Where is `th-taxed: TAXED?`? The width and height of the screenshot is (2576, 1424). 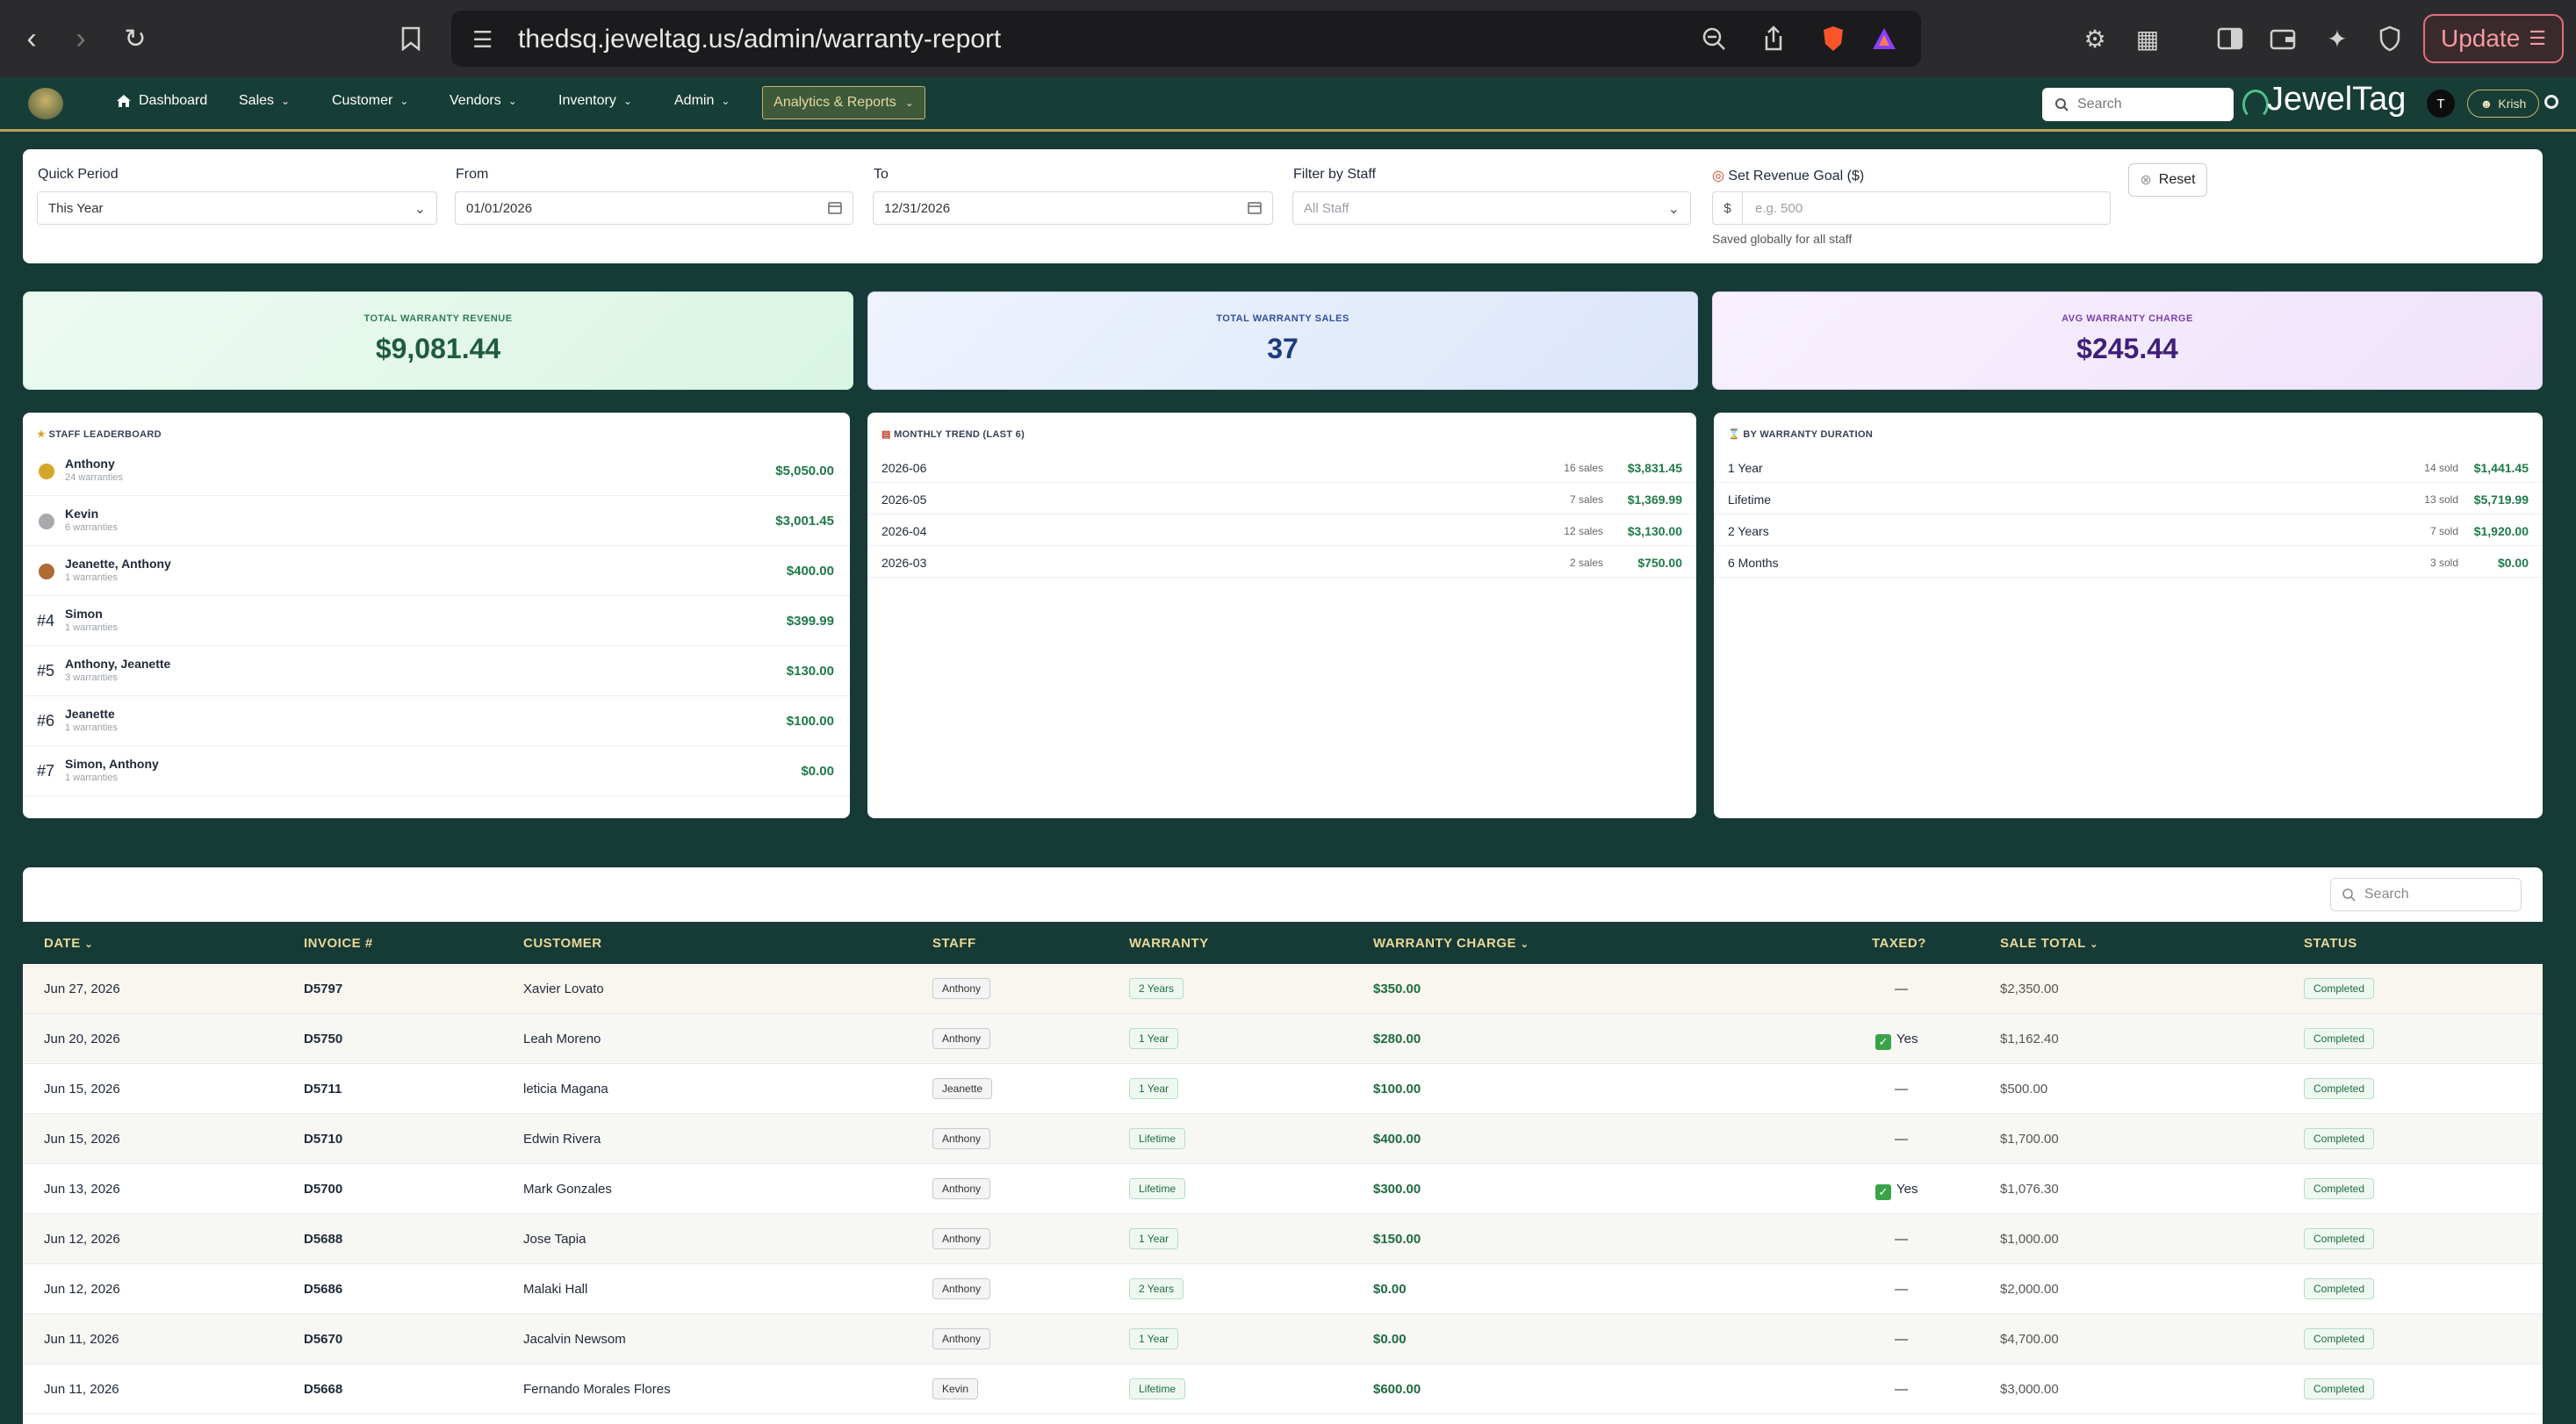 th-taxed: TAXED? is located at coordinates (1899, 943).